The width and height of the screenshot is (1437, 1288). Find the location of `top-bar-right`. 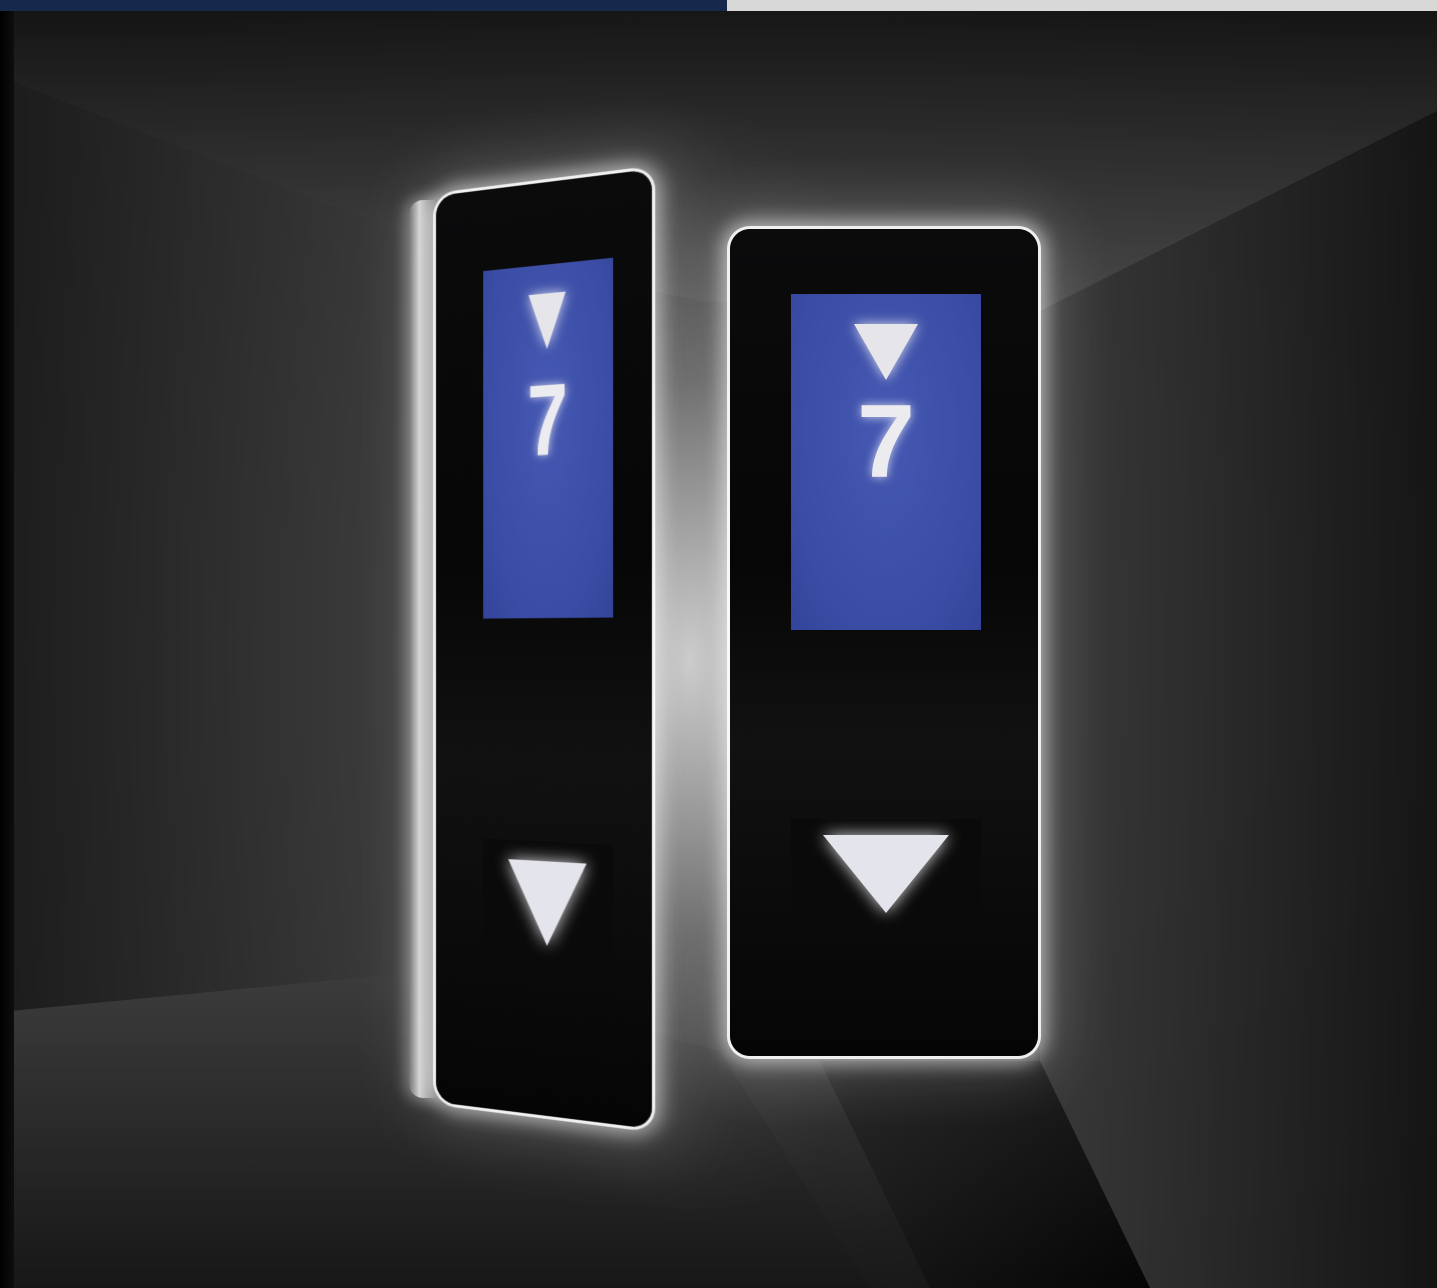

top-bar-right is located at coordinates (1082, 5).